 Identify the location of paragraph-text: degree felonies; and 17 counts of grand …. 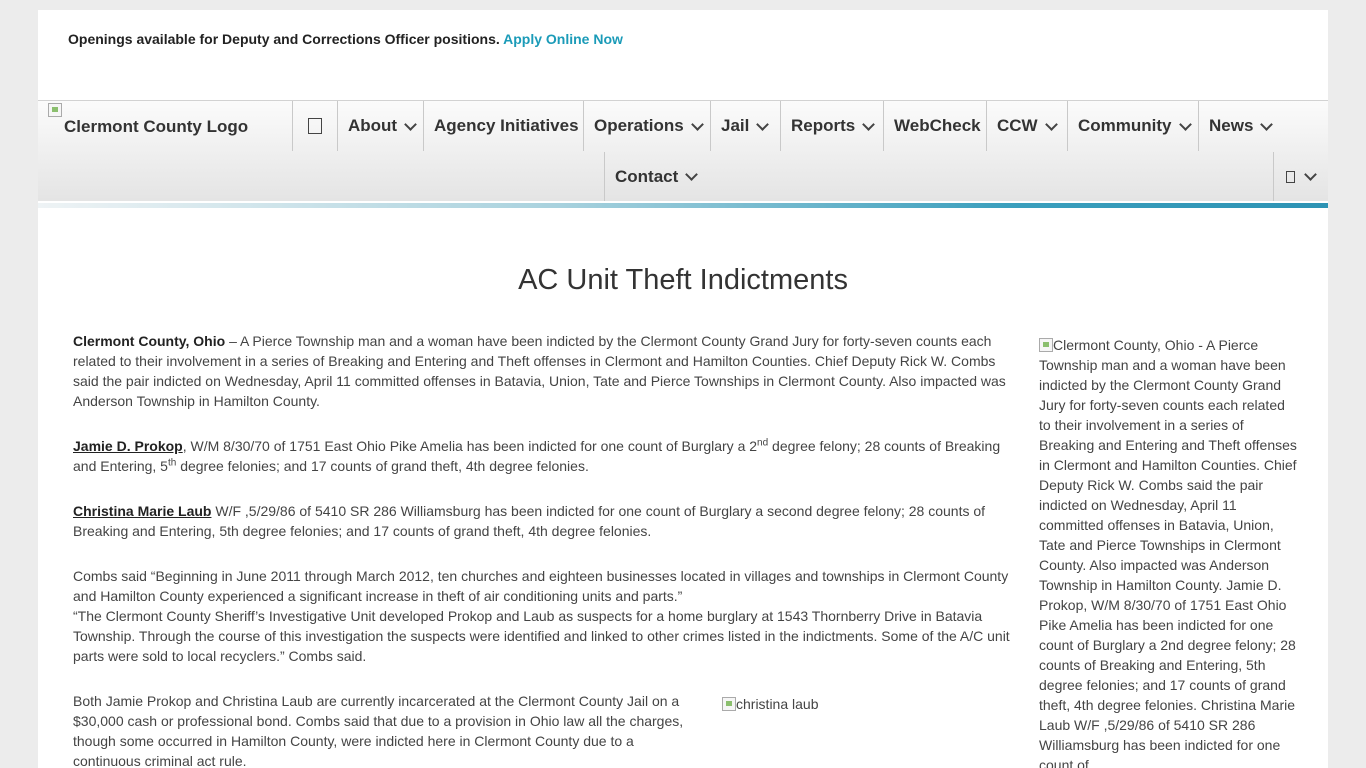
(382, 466).